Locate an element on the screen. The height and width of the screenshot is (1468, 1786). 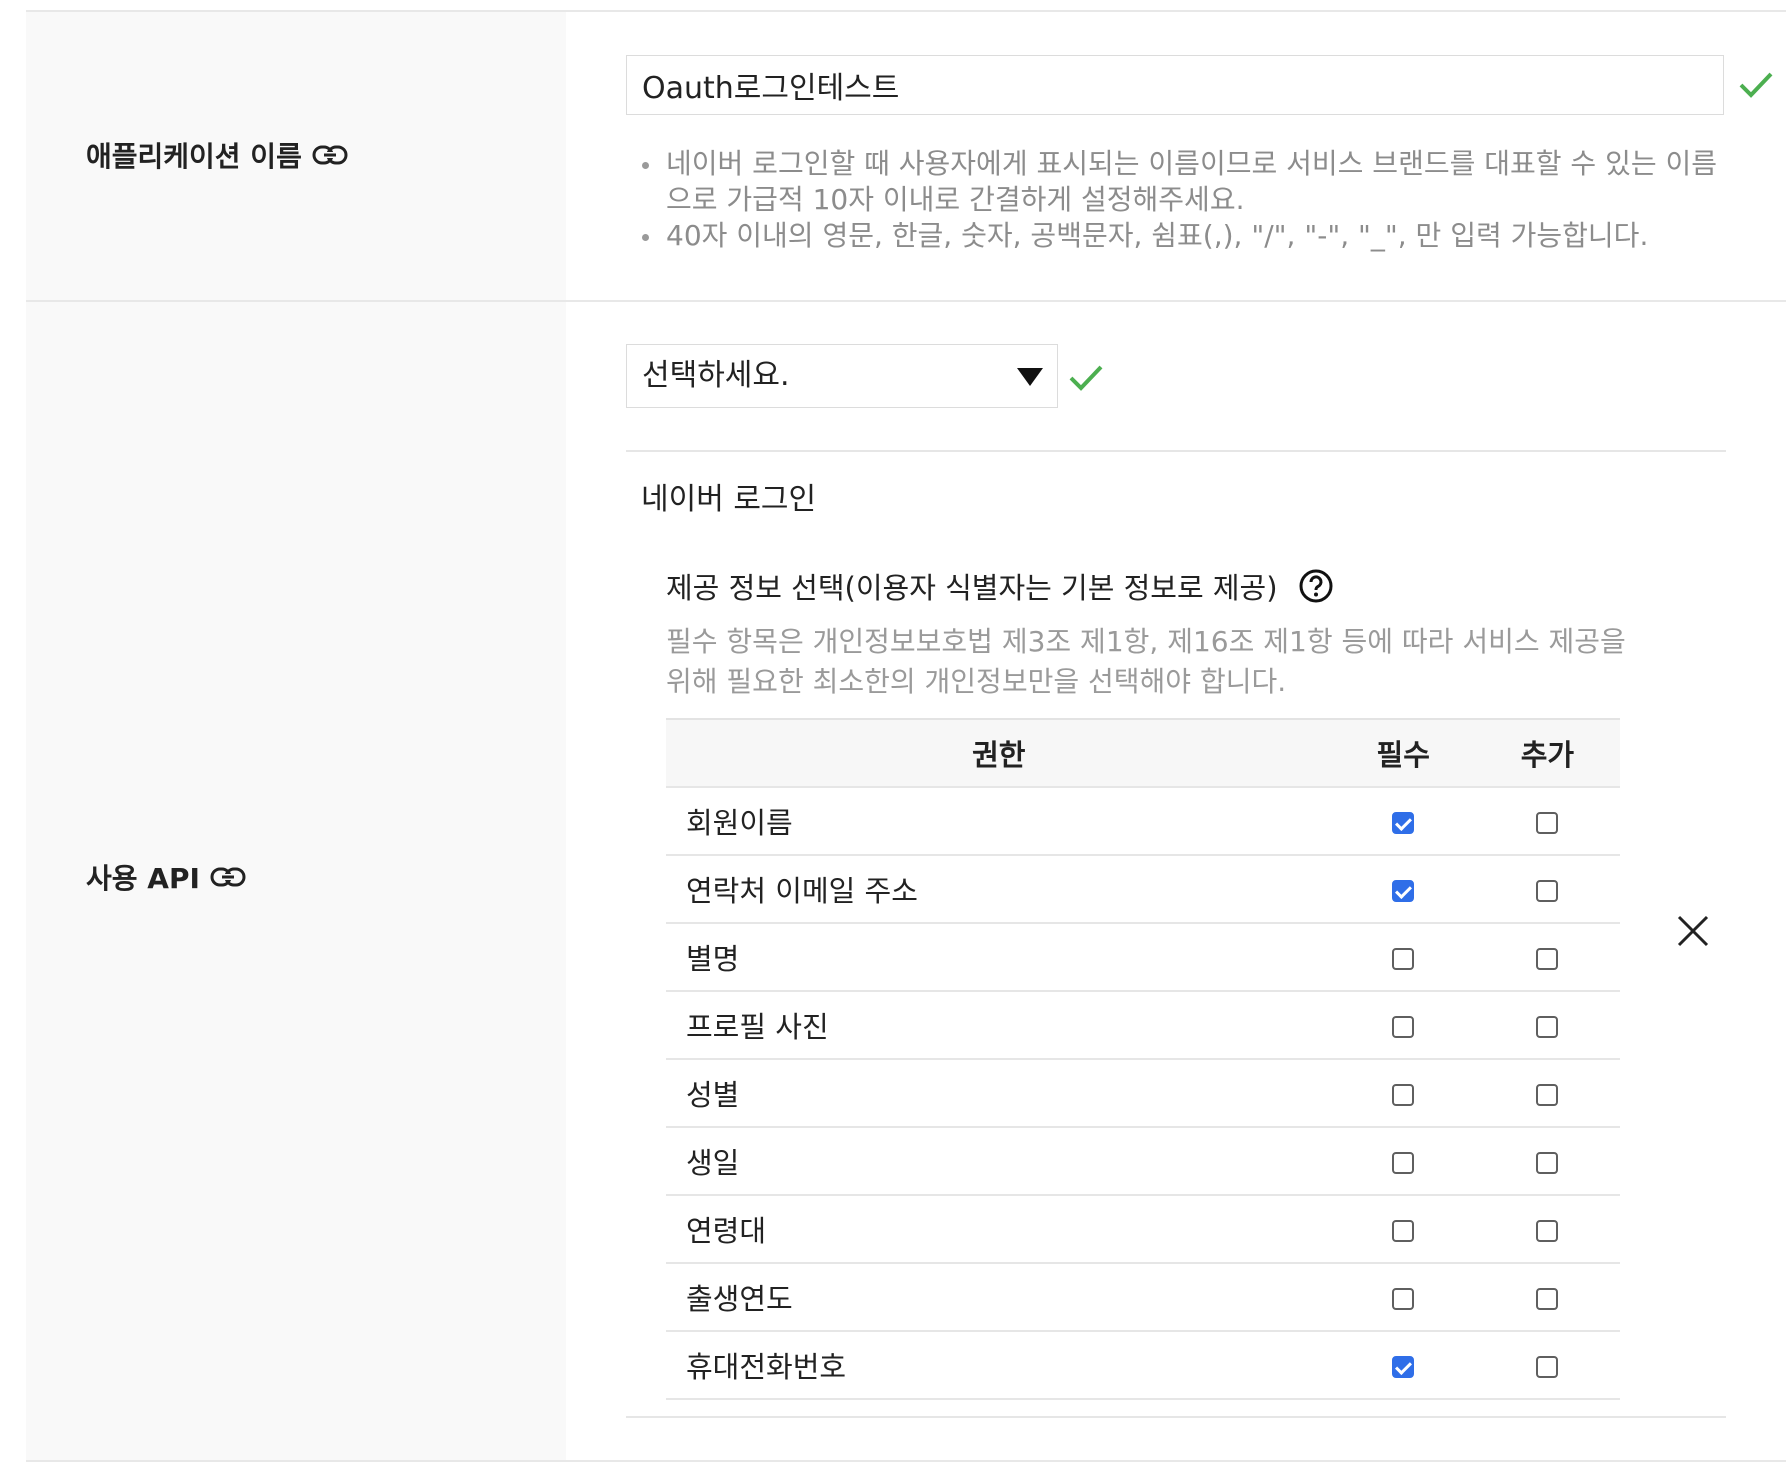
table-row: 프로필 사진 is located at coordinates (1143, 1024).